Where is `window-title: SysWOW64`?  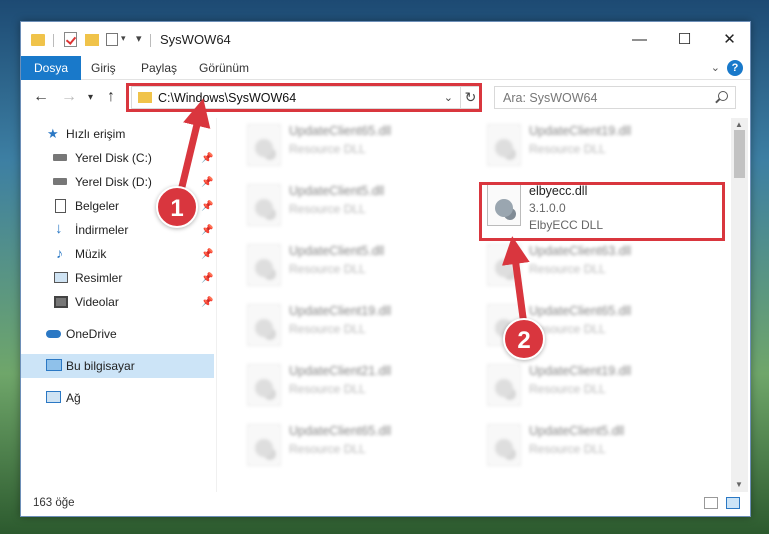 window-title: SysWOW64 is located at coordinates (195, 39).